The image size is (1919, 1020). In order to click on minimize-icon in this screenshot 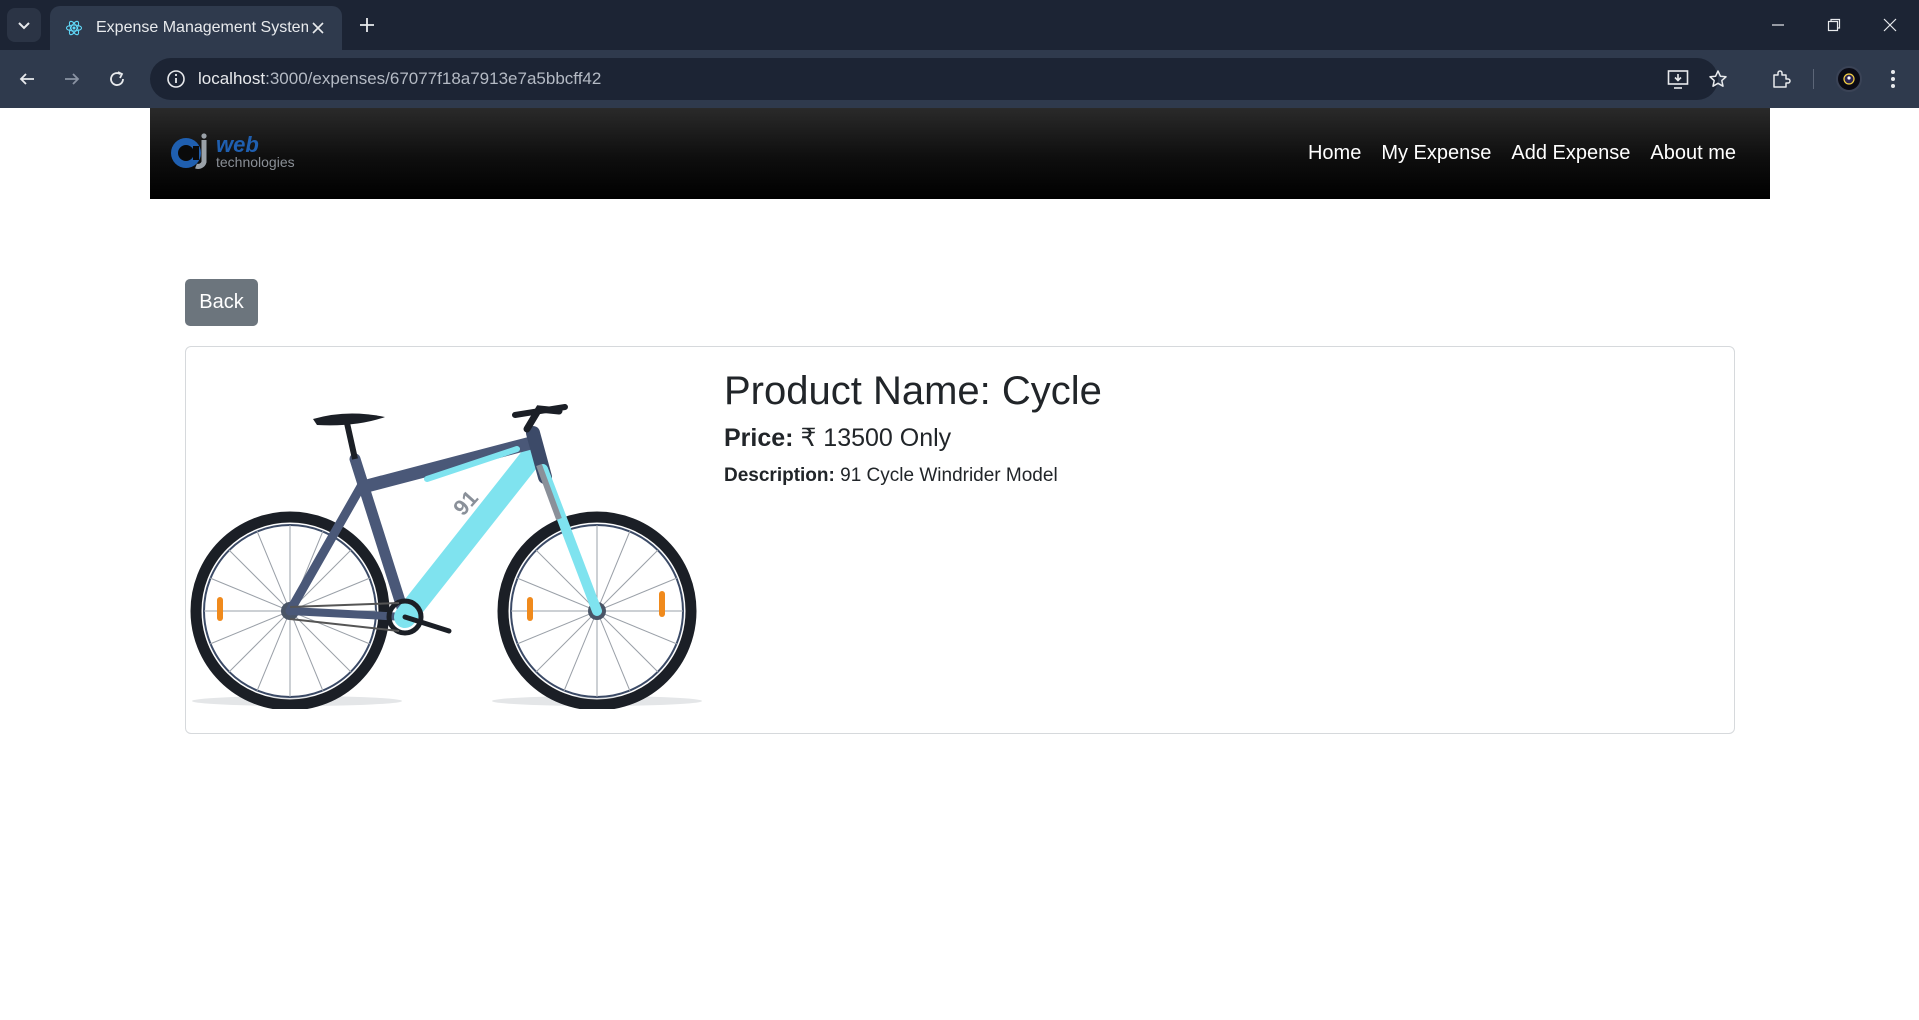, I will do `click(1778, 25)`.